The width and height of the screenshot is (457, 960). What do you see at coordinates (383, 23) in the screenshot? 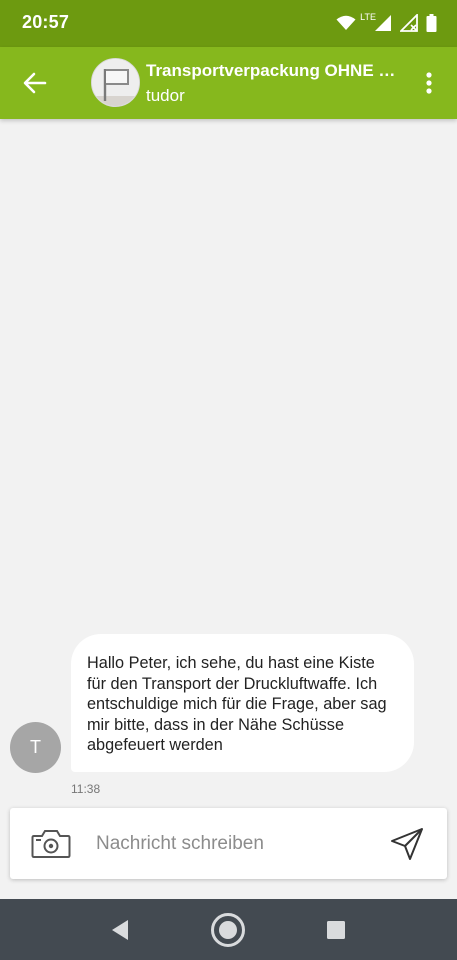
I see `signal-icon` at bounding box center [383, 23].